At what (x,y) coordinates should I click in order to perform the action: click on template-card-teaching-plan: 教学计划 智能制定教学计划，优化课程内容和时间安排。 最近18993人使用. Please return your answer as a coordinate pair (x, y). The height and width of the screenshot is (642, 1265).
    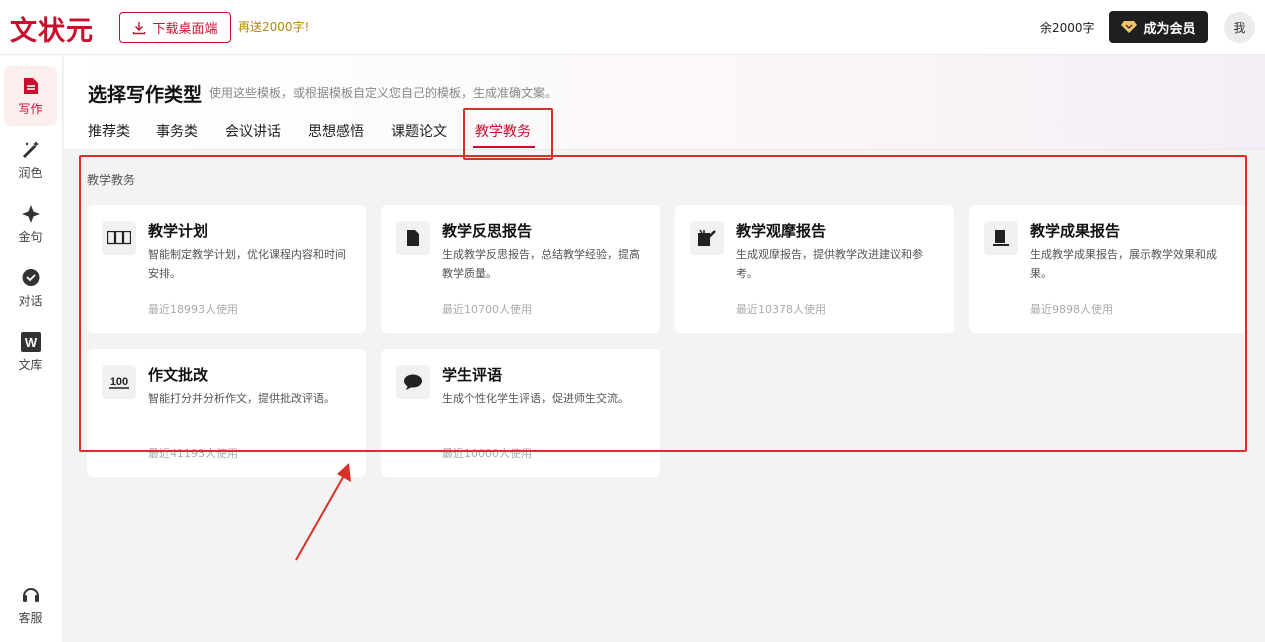
    Looking at the image, I should click on (226, 269).